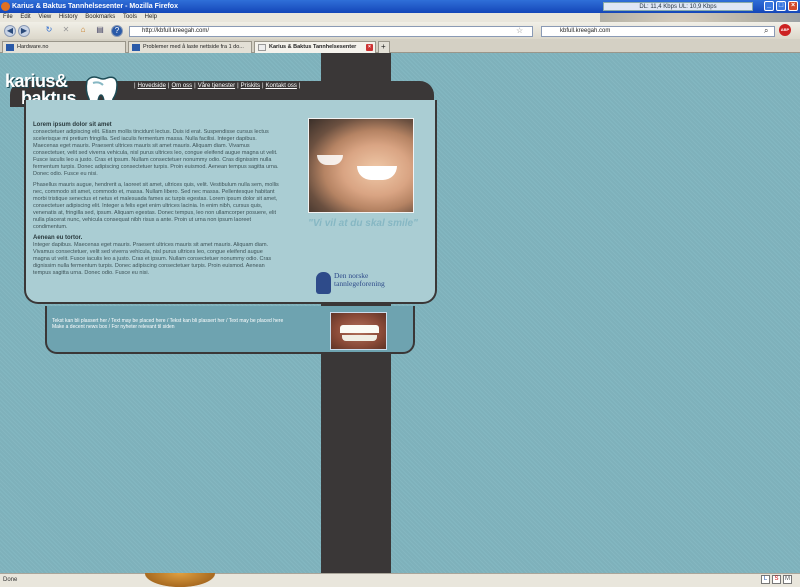 The image size is (800, 587). I want to click on addon-icon: ?, so click(117, 31).